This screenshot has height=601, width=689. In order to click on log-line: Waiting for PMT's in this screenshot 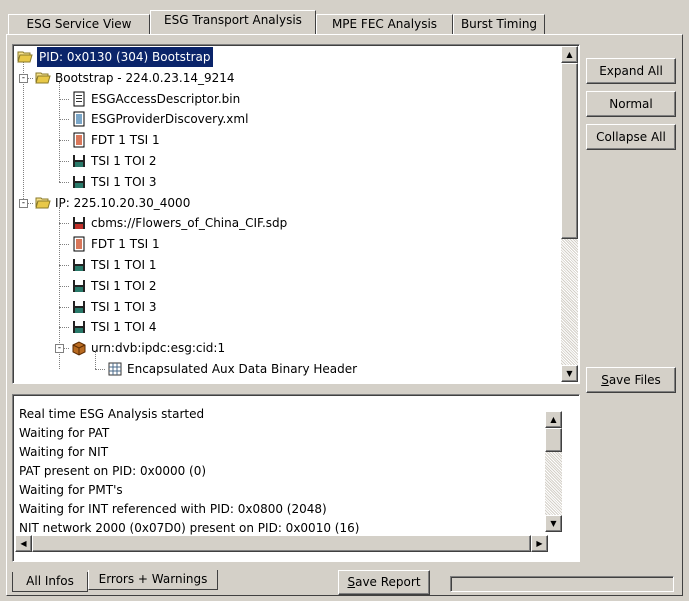, I will do `click(71, 490)`.